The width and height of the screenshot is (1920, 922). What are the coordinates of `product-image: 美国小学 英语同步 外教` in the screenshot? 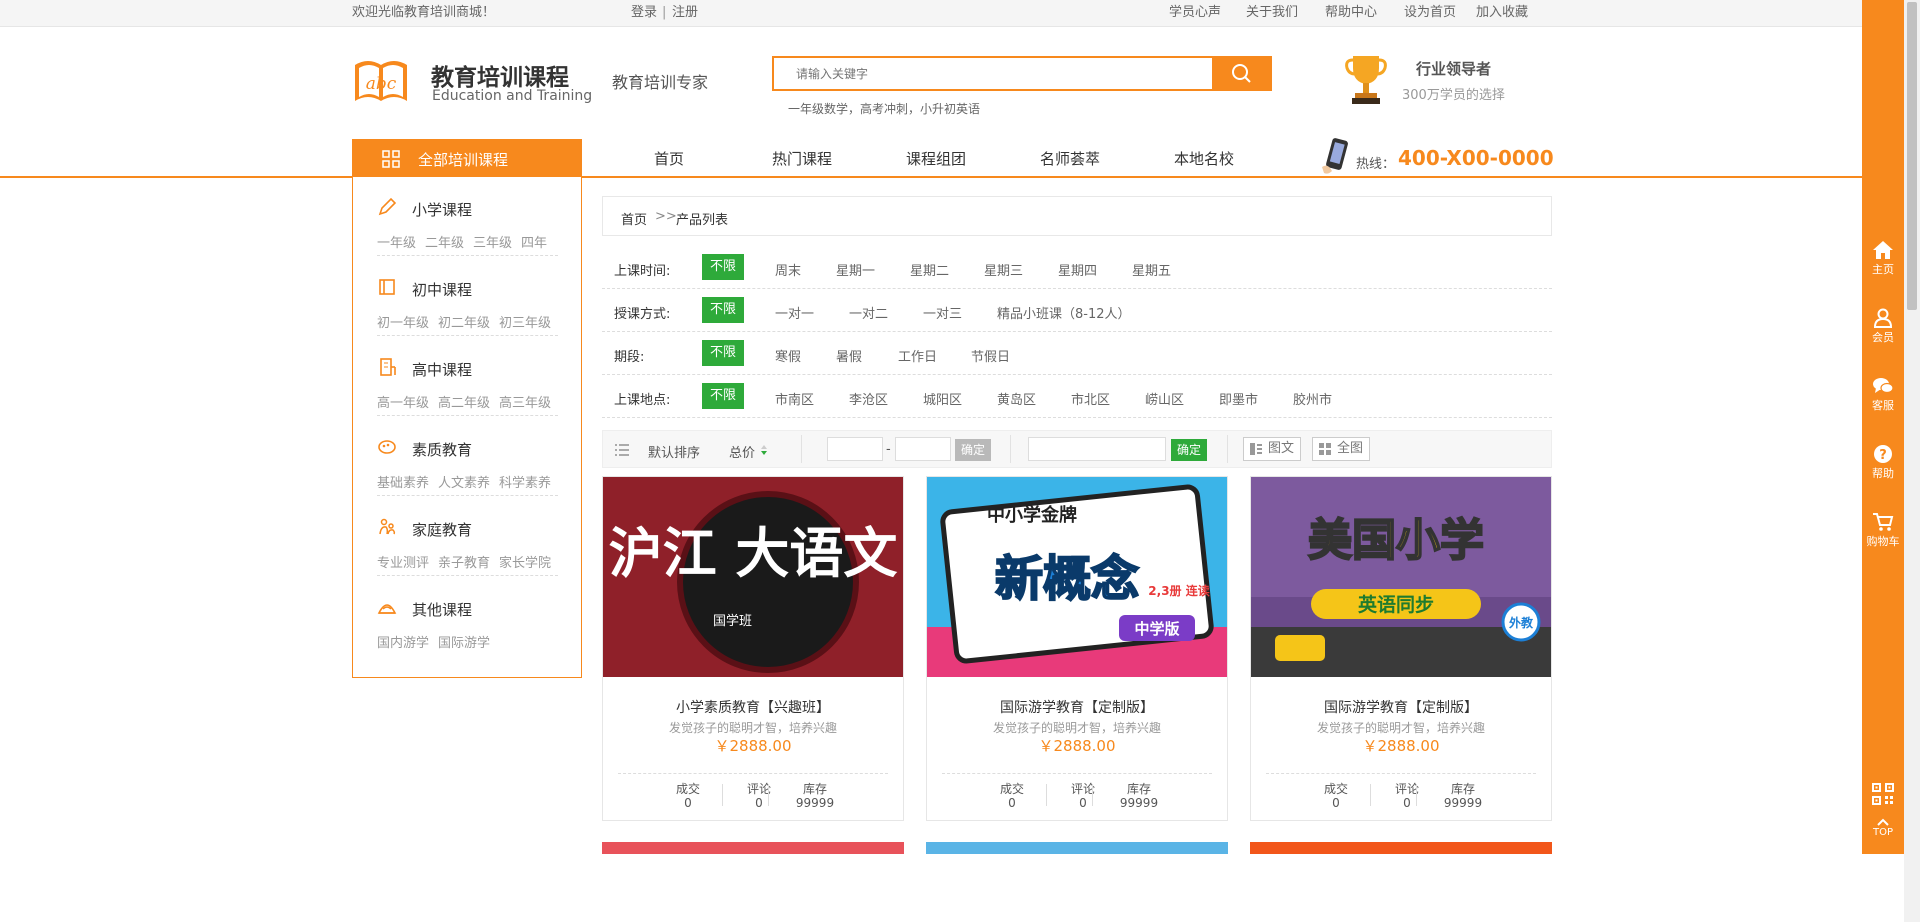 It's located at (1401, 577).